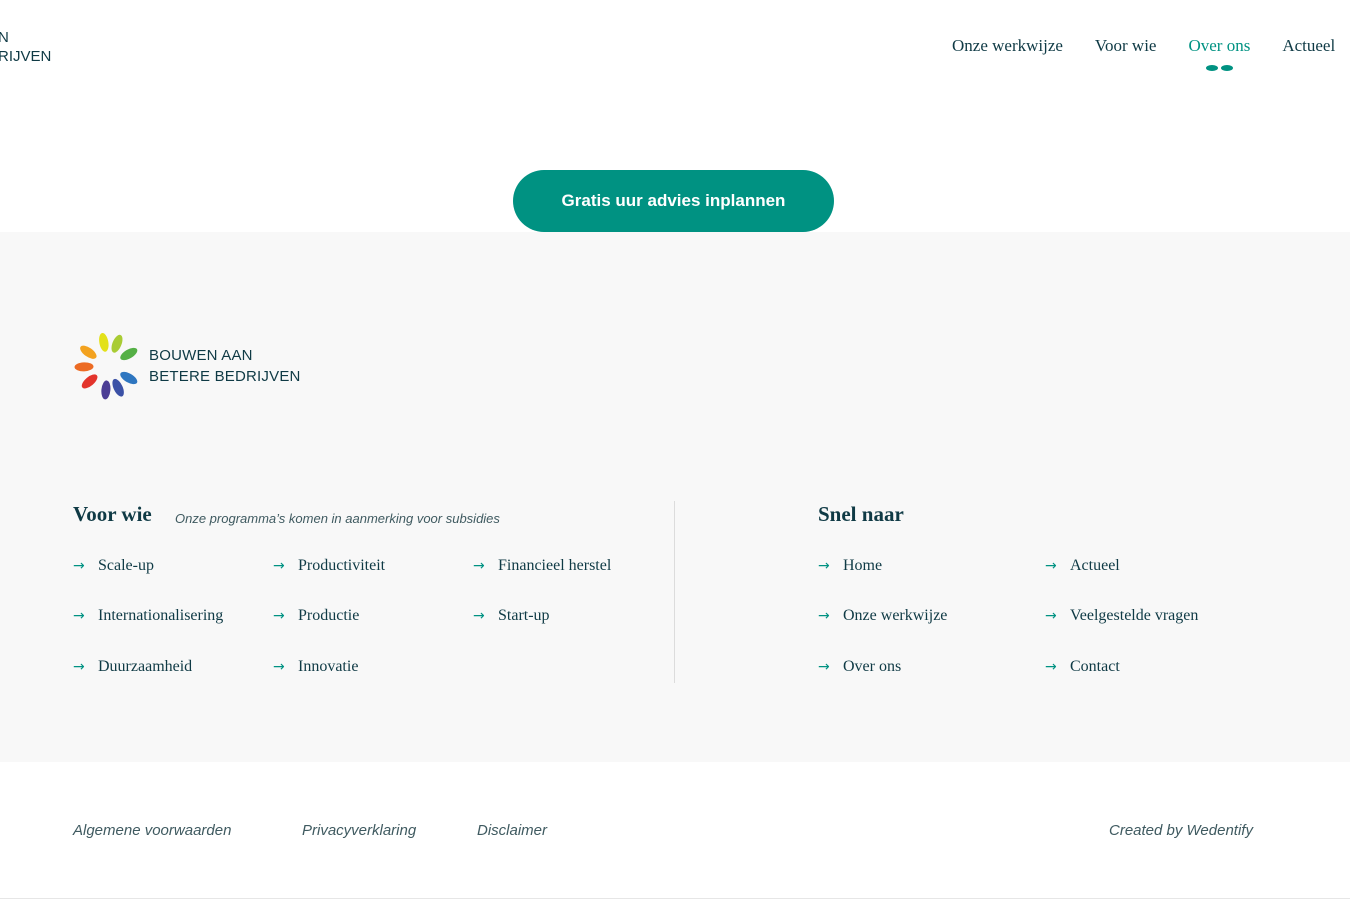 The image size is (1350, 900). Describe the element at coordinates (328, 666) in the screenshot. I see `link-label: Innovatie` at that location.